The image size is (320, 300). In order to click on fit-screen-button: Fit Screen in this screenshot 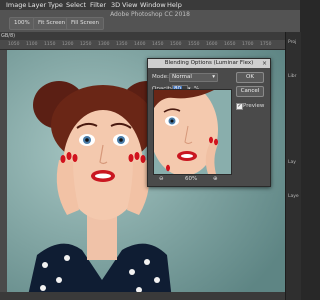, I will do `click(52, 23)`.